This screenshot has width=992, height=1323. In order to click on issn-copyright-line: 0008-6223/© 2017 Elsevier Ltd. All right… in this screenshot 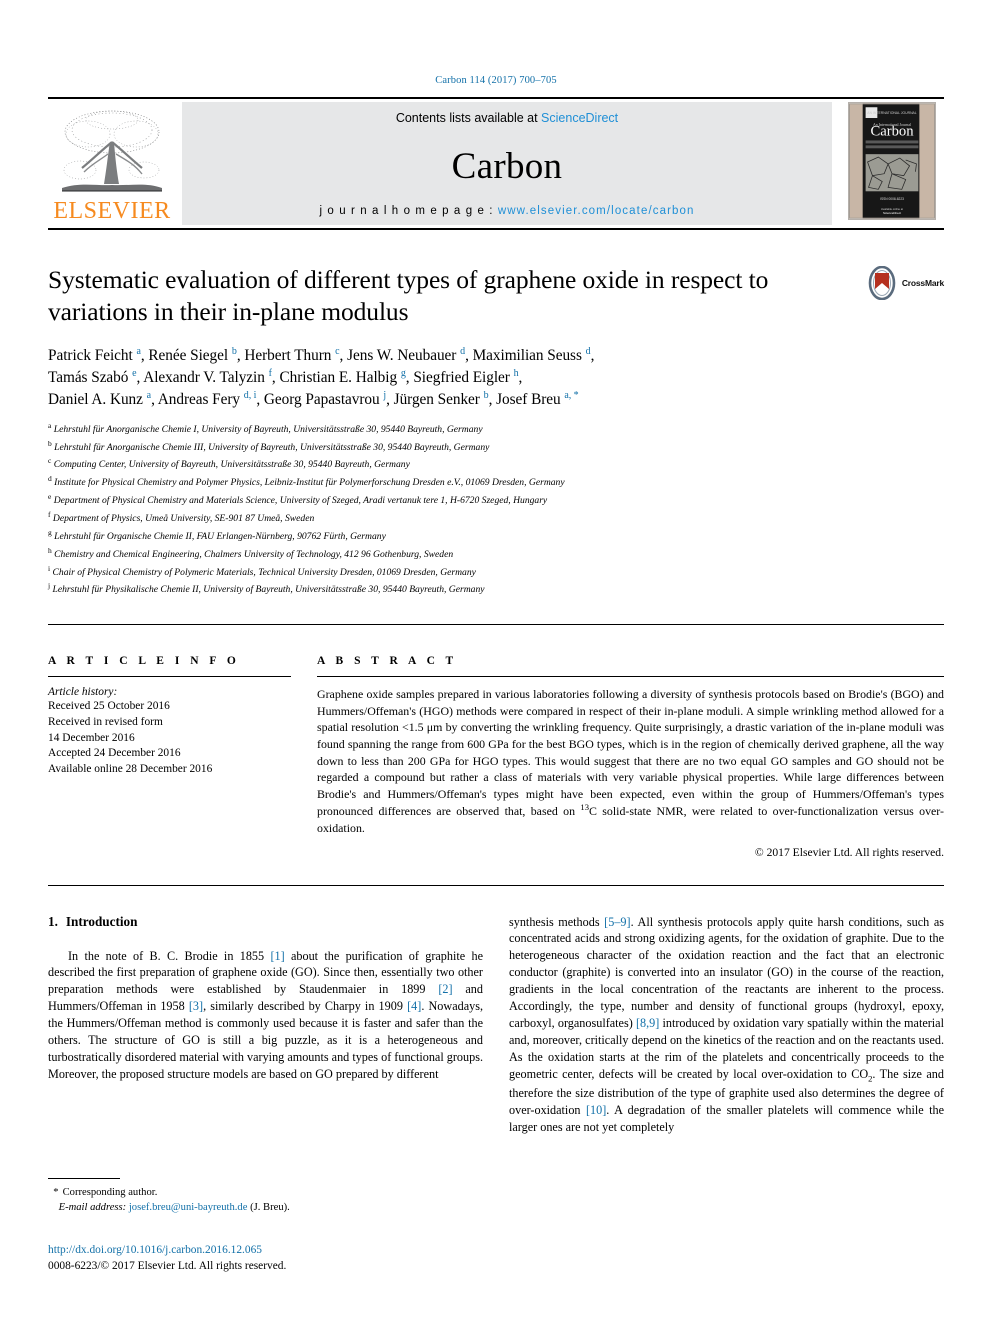, I will do `click(167, 1265)`.